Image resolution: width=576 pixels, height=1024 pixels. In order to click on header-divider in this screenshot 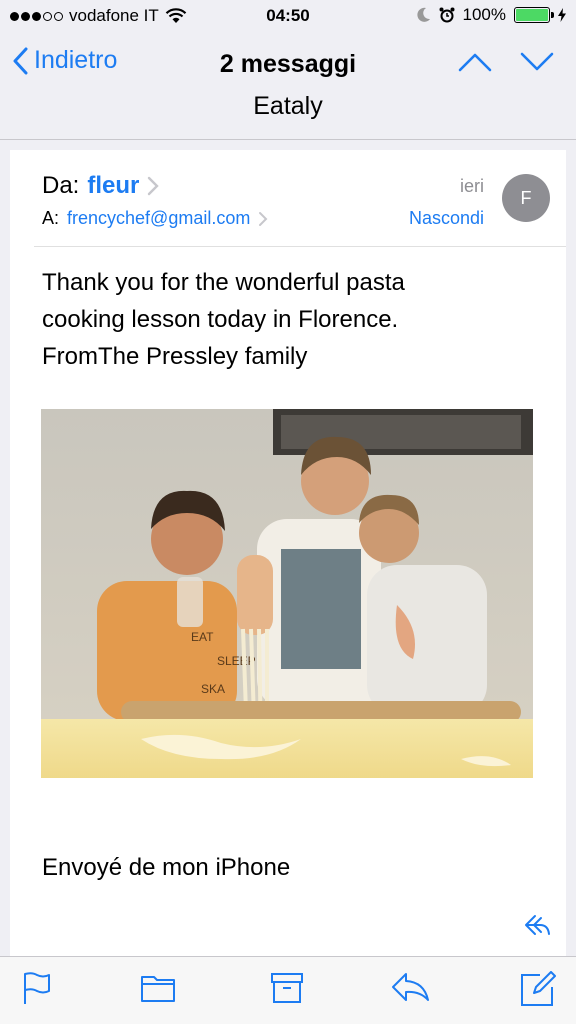, I will do `click(300, 246)`.